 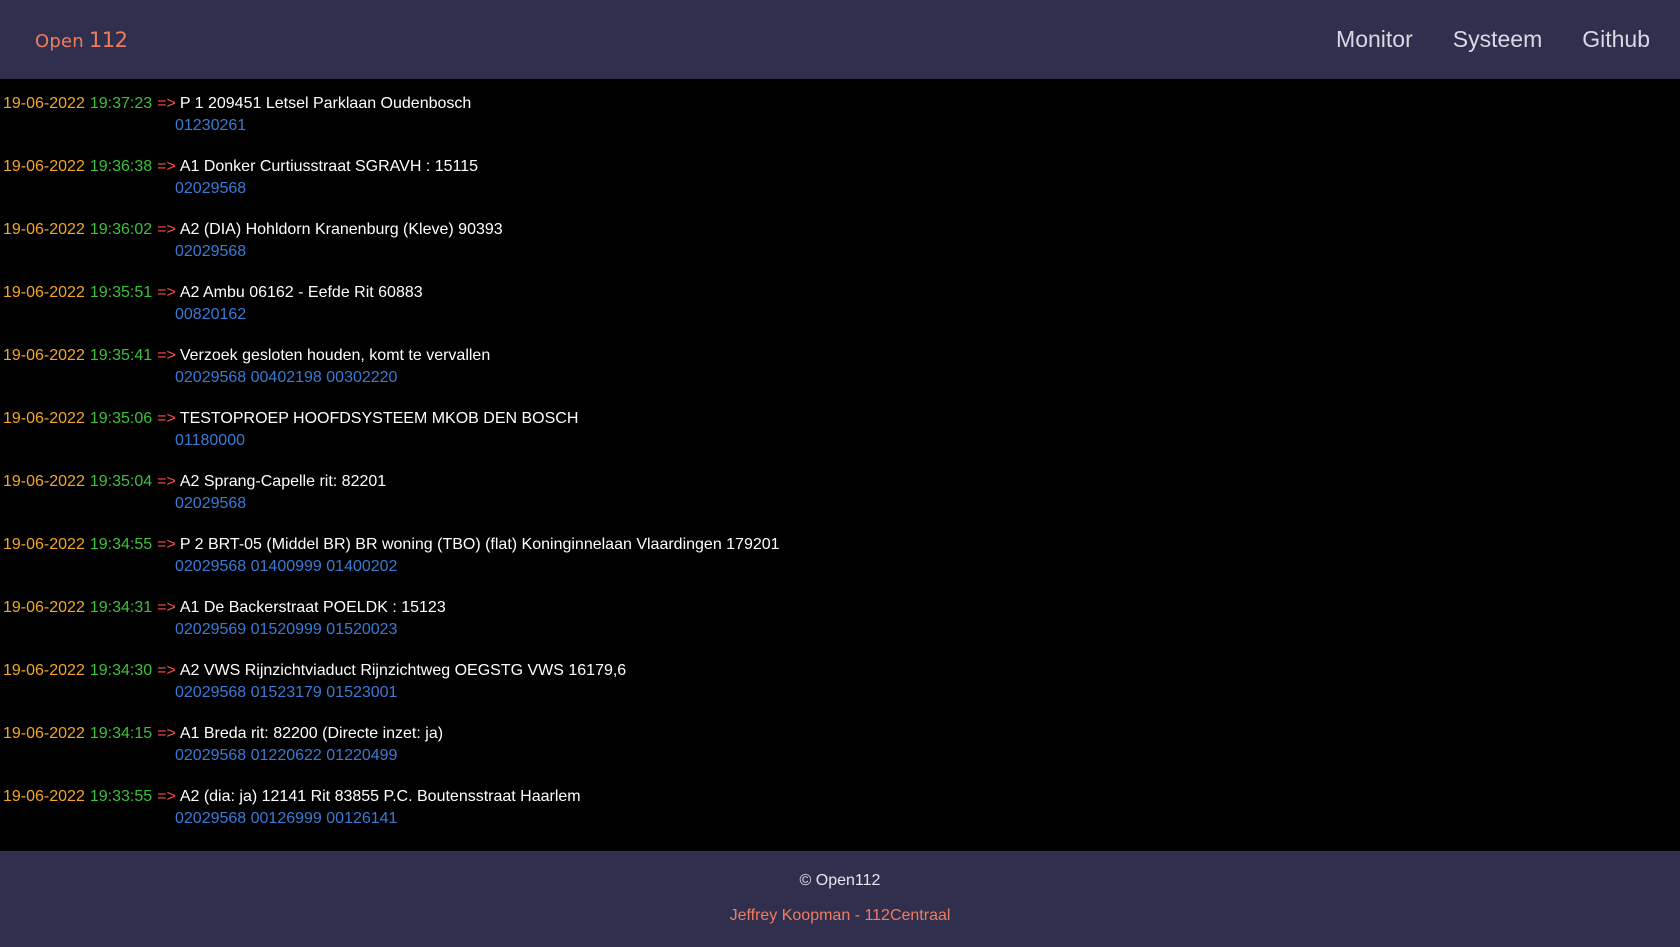 I want to click on entry-capcodes: 02029568 01220622 01220499, so click(x=286, y=755).